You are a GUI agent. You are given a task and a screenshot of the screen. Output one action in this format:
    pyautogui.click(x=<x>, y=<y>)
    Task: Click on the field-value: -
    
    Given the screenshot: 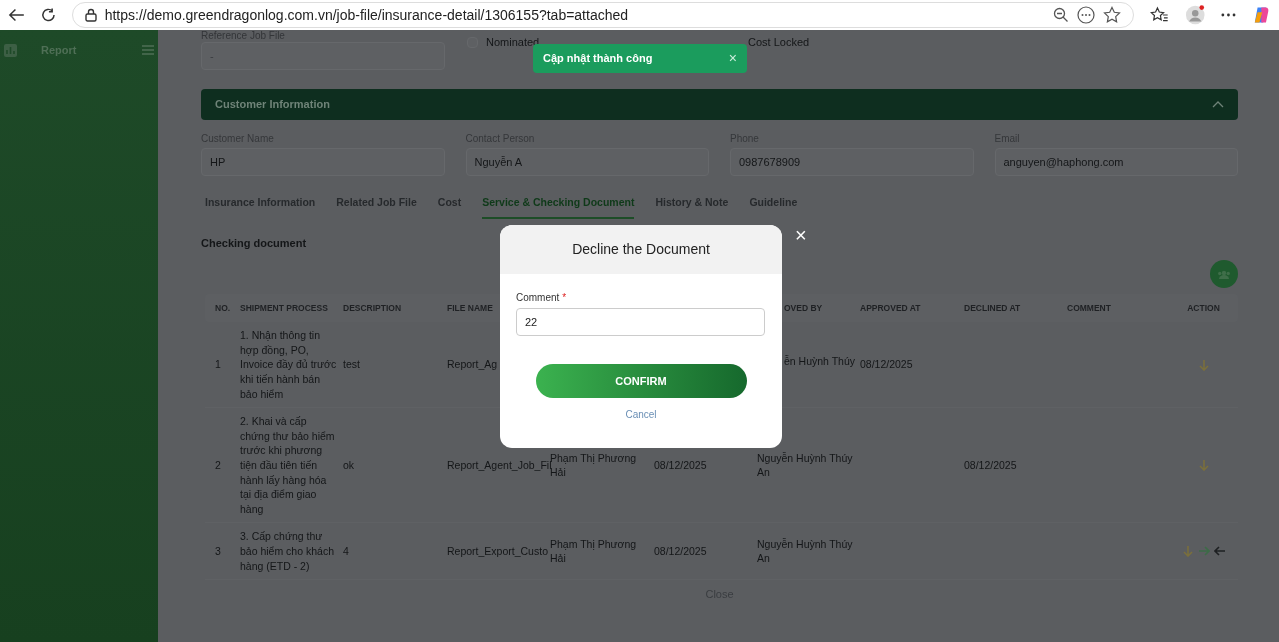 What is the action you would take?
    pyautogui.click(x=212, y=56)
    